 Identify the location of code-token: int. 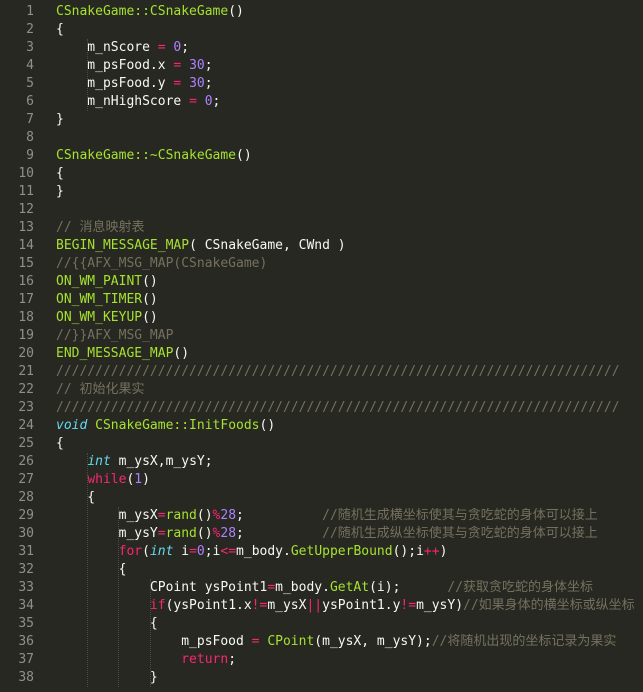
(99, 461).